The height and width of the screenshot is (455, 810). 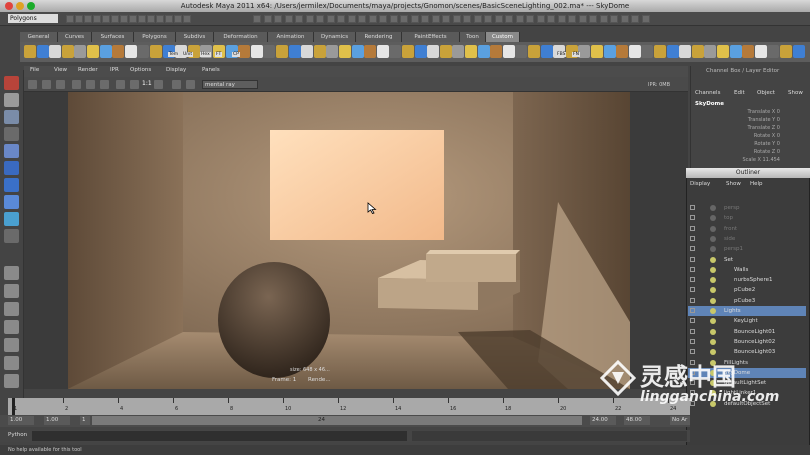 What do you see at coordinates (740, 136) in the screenshot?
I see `channel-attribute: Rotate X 0` at bounding box center [740, 136].